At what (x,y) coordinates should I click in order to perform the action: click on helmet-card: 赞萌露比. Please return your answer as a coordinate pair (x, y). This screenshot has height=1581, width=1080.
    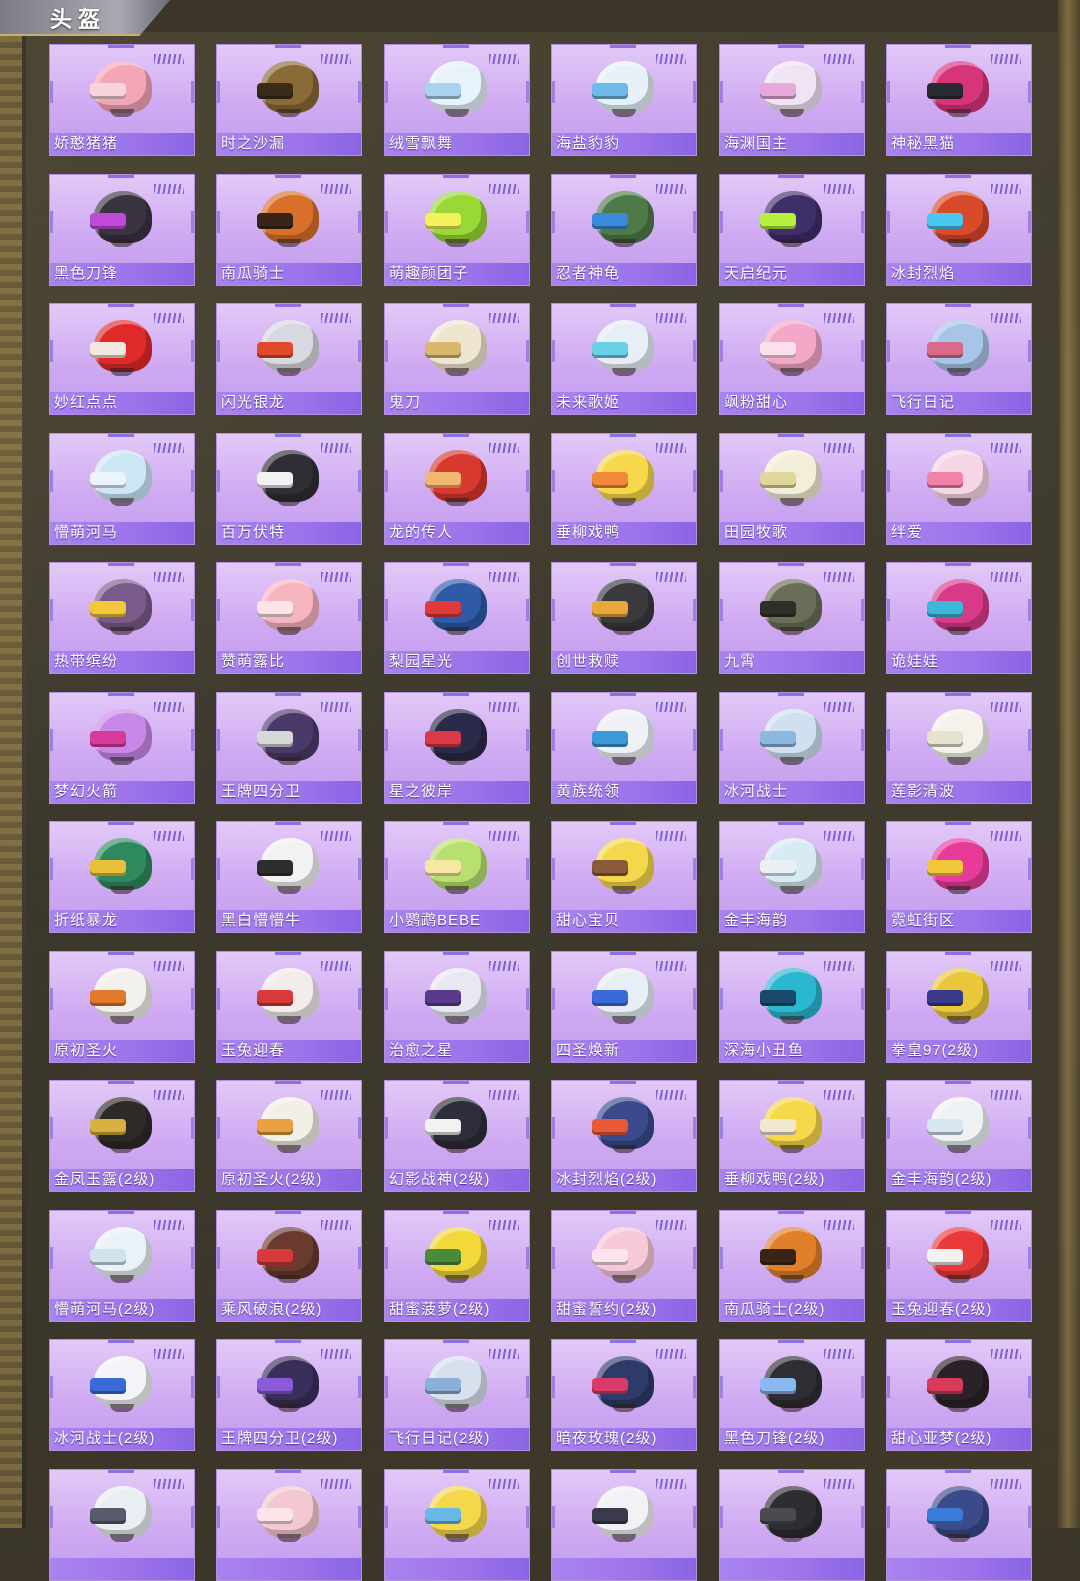
    Looking at the image, I should click on (289, 618).